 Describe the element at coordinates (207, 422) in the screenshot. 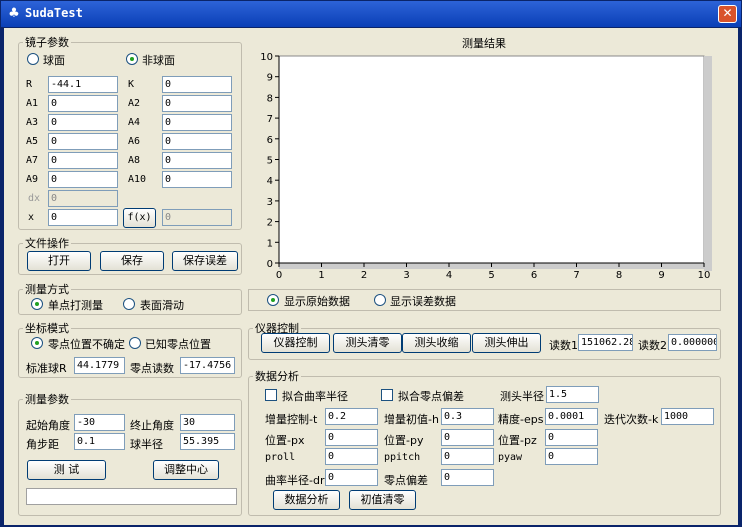

I see `end-angle-field: 30` at that location.